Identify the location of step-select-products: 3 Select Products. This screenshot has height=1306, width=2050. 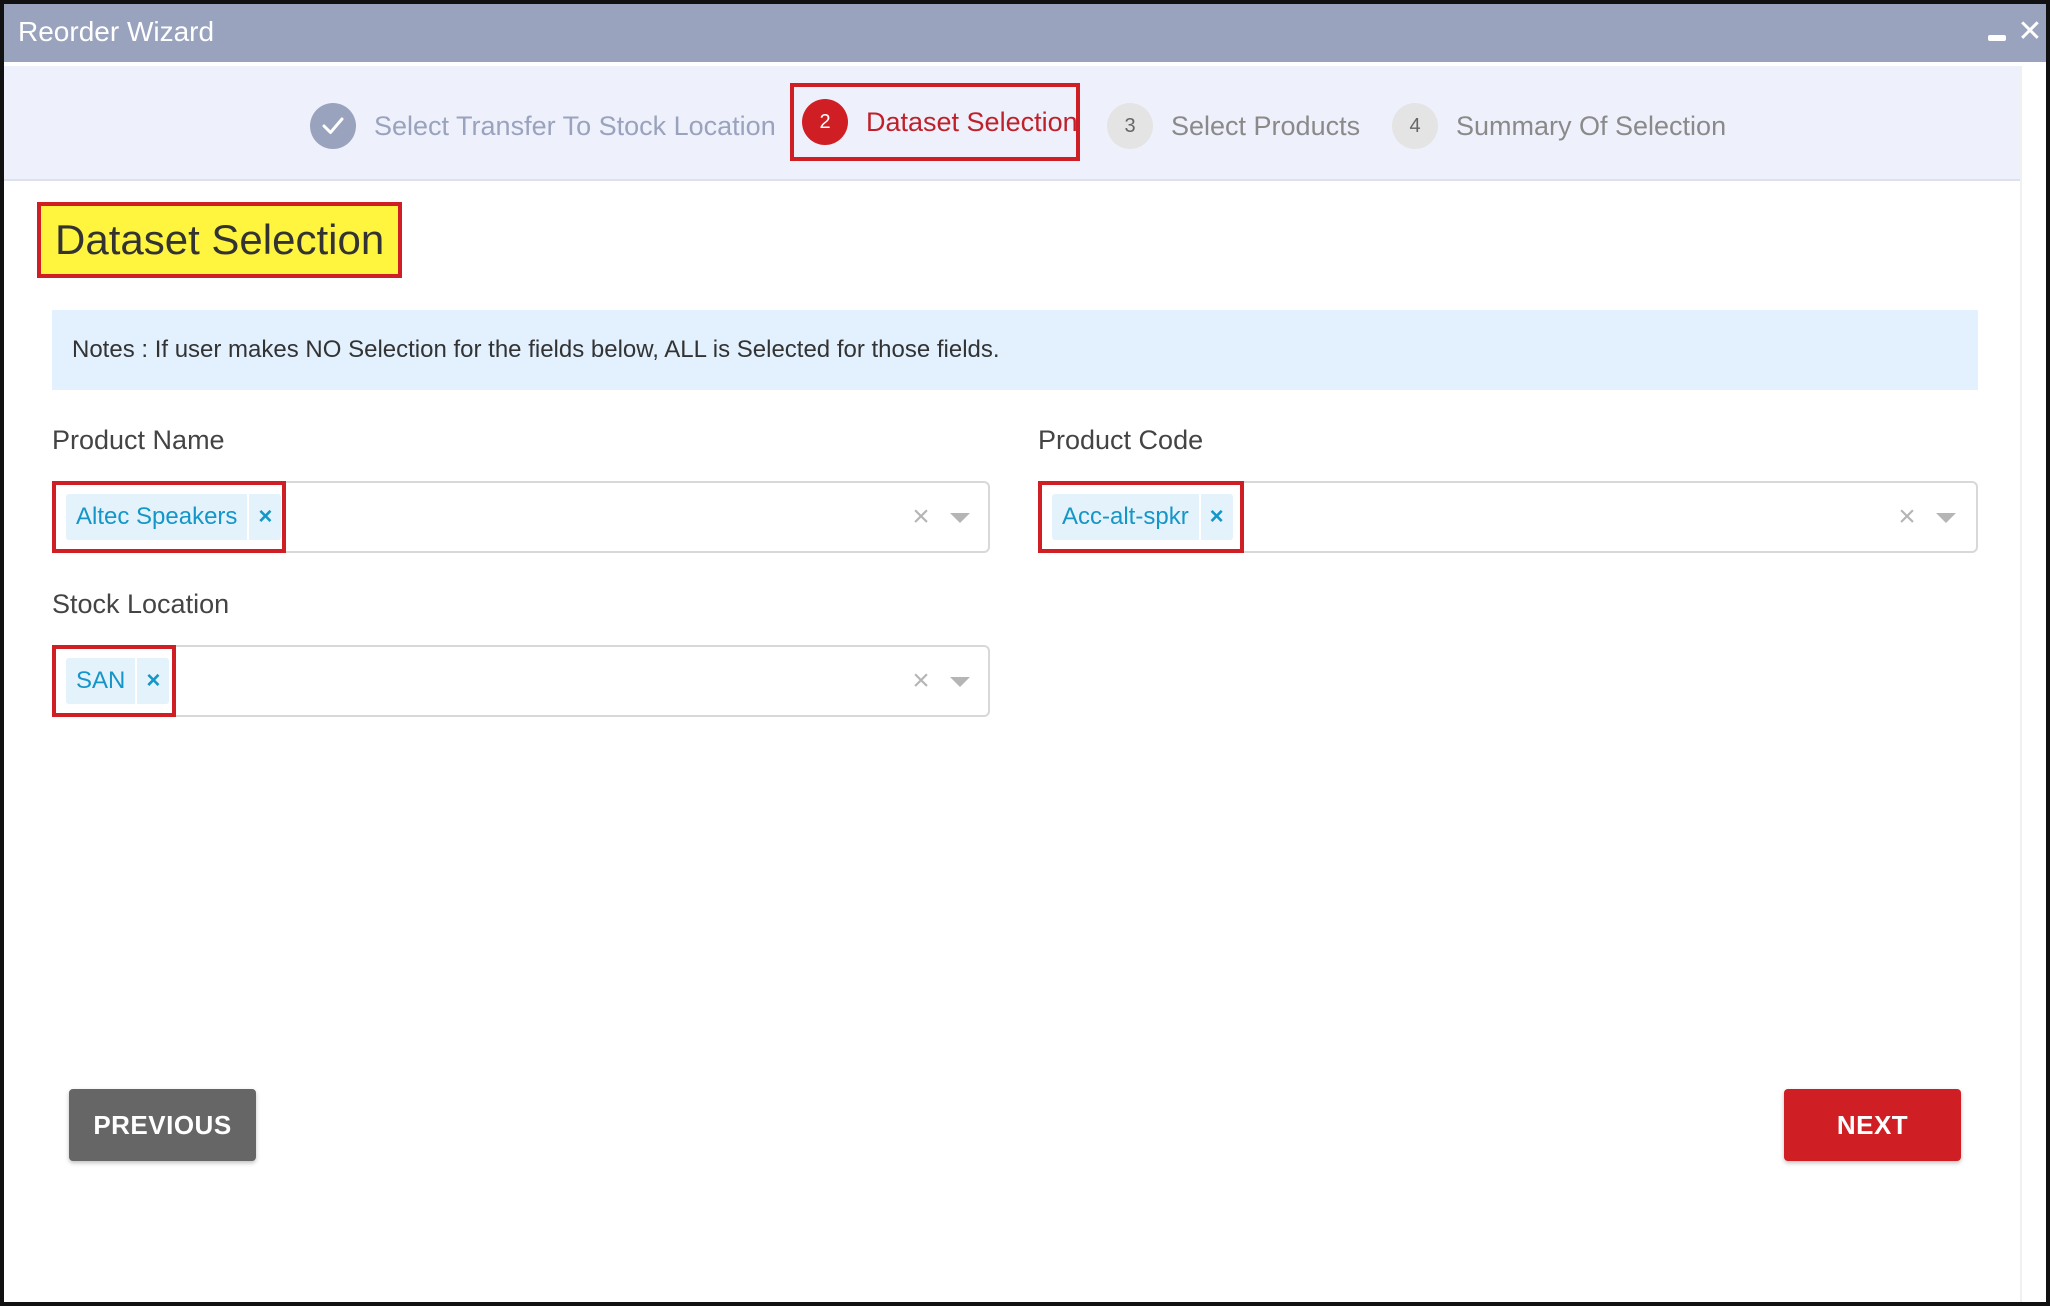
(1233, 126).